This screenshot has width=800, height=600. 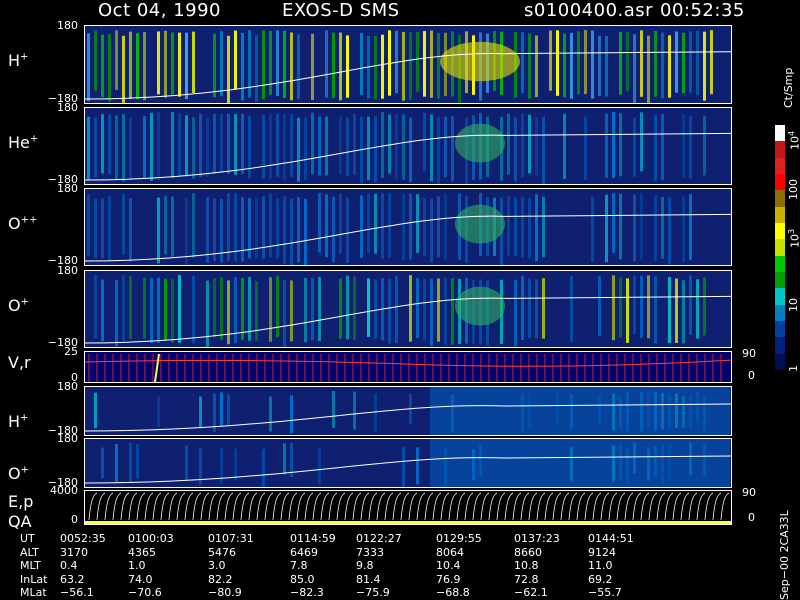 I want to click on colorbar-tick: 104, so click(x=793, y=140).